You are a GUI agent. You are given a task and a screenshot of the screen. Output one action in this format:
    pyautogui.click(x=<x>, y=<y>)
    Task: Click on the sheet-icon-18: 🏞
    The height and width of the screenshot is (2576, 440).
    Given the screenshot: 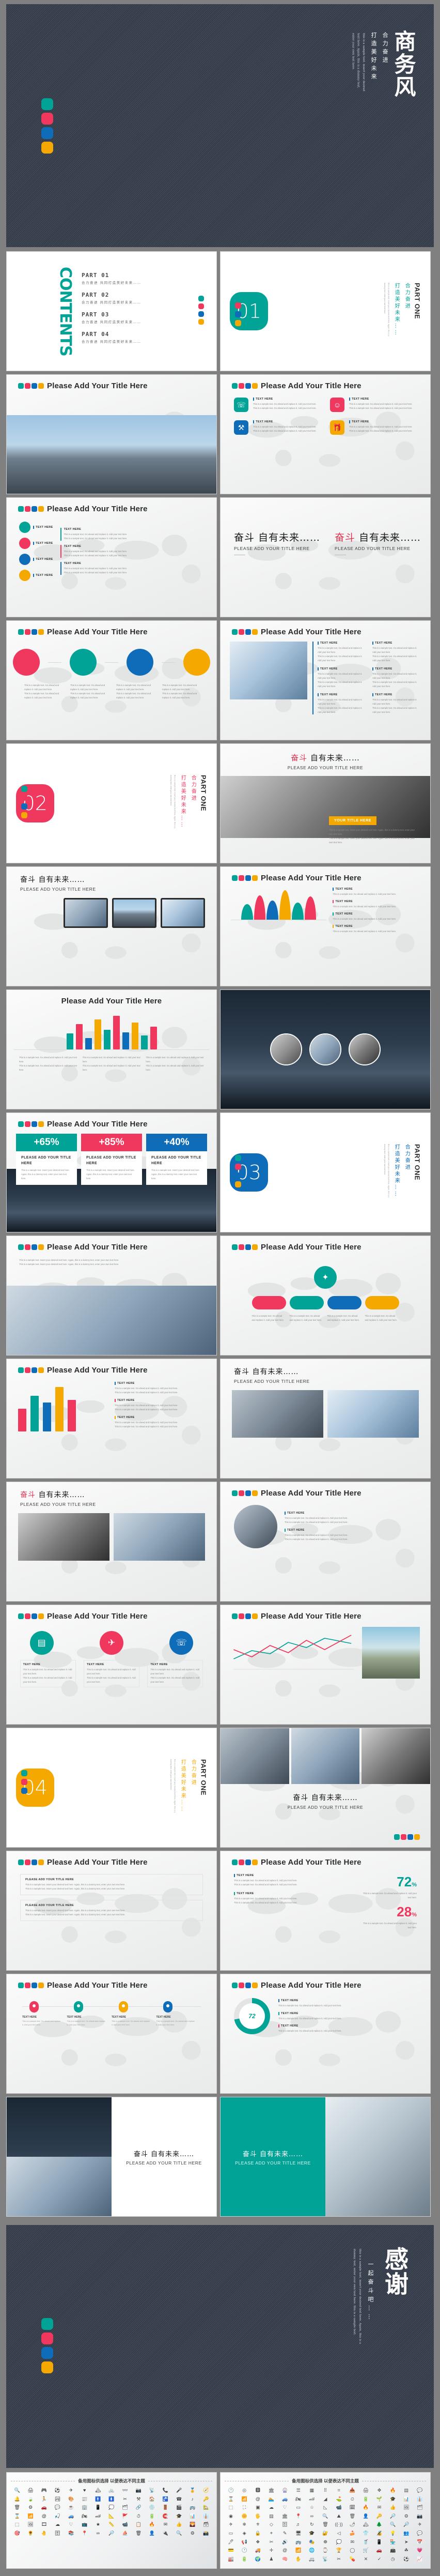 What is the action you would take?
    pyautogui.click(x=57, y=2499)
    